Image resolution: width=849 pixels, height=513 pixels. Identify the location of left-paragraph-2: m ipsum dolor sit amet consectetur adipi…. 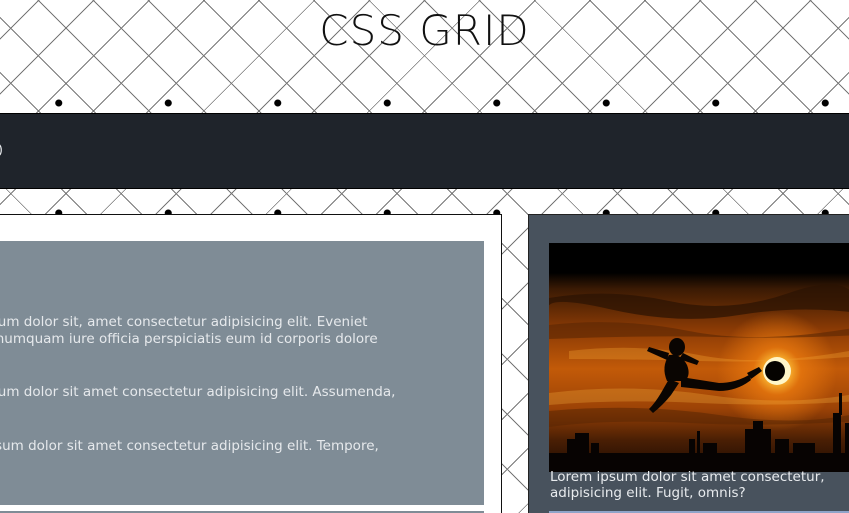
(198, 392).